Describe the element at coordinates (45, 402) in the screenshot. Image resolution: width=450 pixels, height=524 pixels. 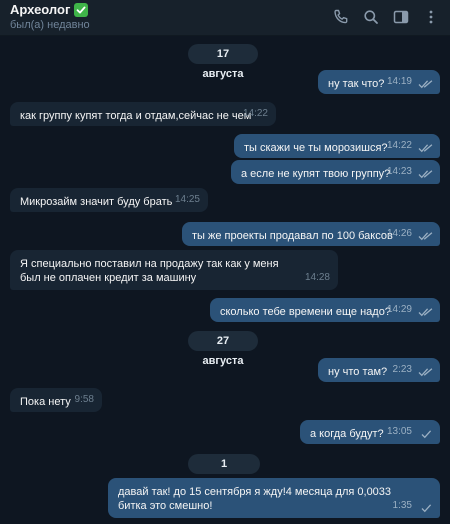
I see `message-text: Пока нету` at that location.